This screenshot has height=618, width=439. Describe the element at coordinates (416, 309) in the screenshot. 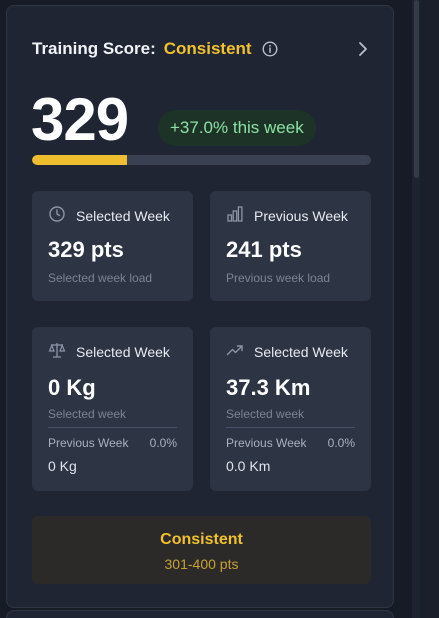

I see `scrollbar` at that location.